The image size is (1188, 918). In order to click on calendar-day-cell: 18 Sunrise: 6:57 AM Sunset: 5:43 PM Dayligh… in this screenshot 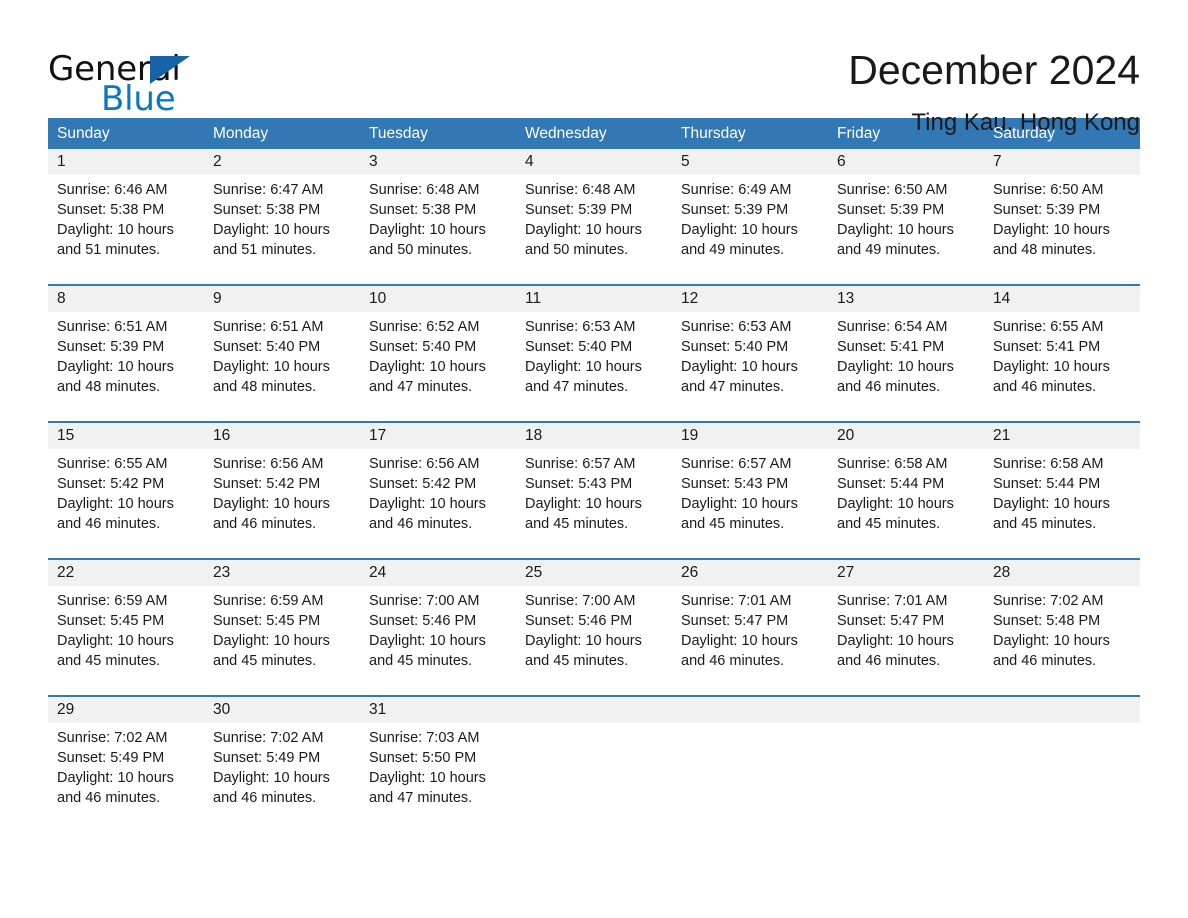, I will do `click(594, 486)`.